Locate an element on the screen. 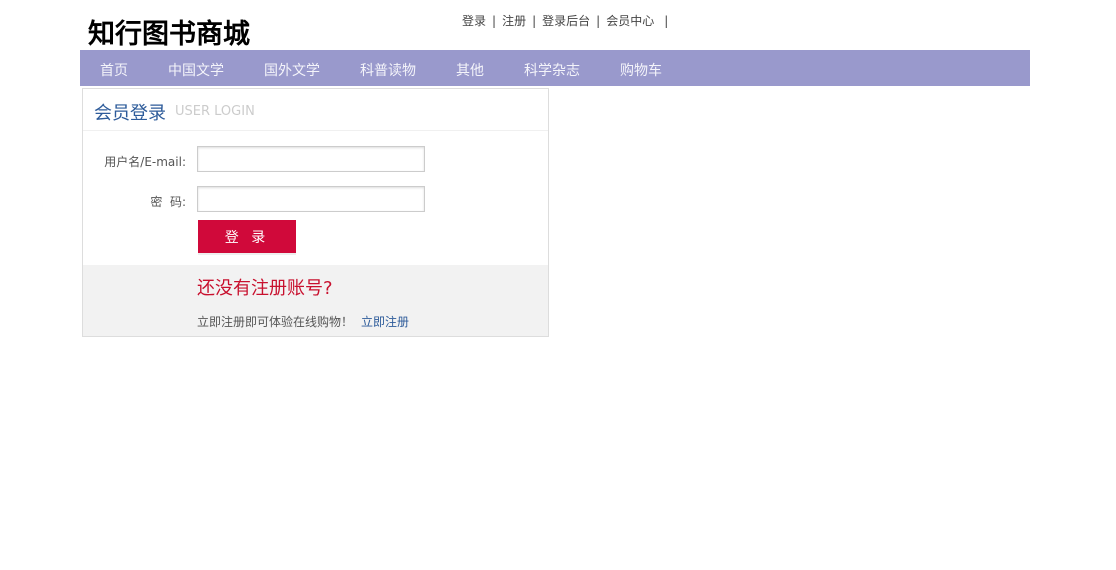 The height and width of the screenshot is (570, 1116). nav-cart: 购物车 is located at coordinates (641, 70).